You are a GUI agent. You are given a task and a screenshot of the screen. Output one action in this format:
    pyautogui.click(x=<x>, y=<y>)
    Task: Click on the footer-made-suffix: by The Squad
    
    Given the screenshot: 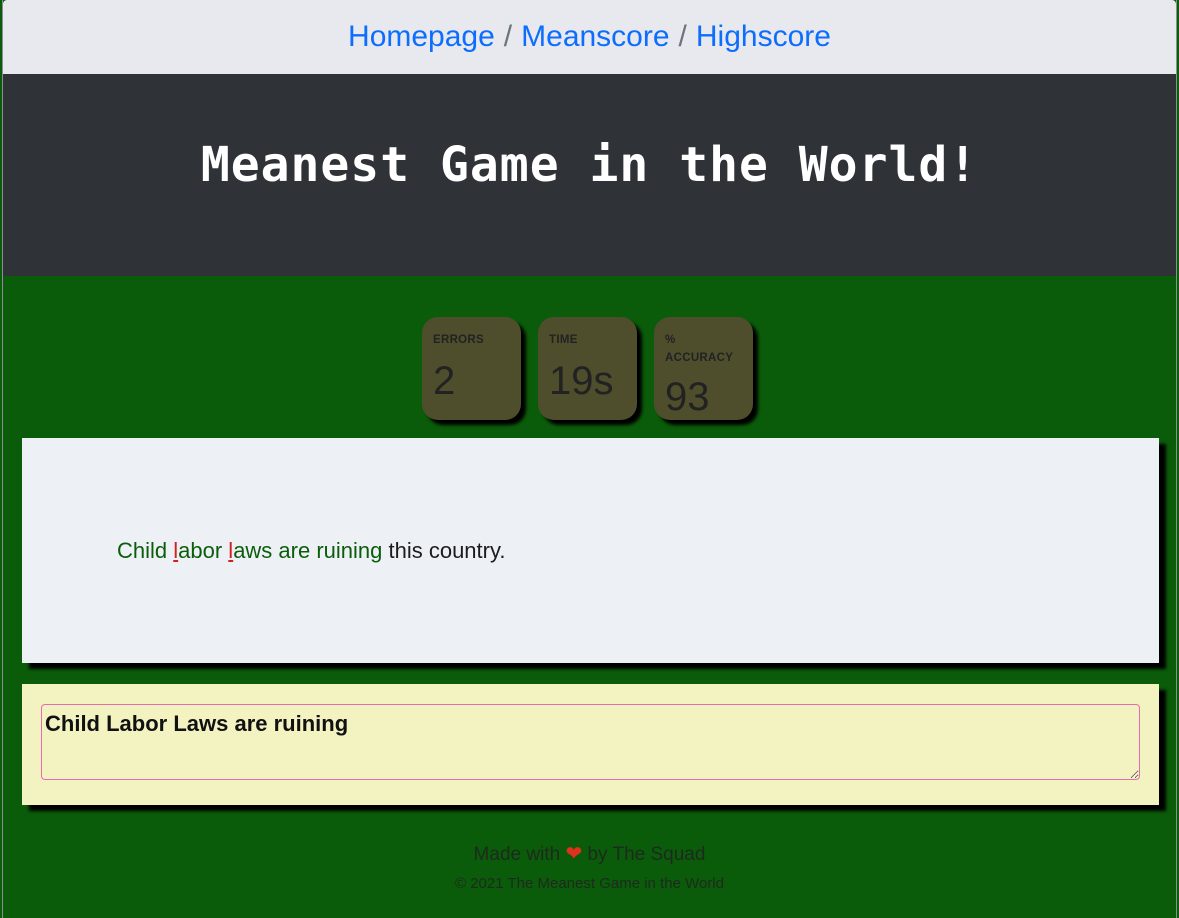 What is the action you would take?
    pyautogui.click(x=646, y=854)
    